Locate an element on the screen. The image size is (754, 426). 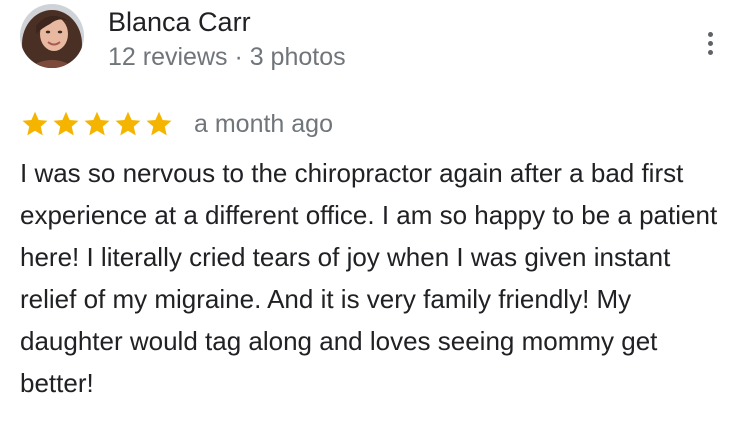
avatar-photo is located at coordinates (52, 36).